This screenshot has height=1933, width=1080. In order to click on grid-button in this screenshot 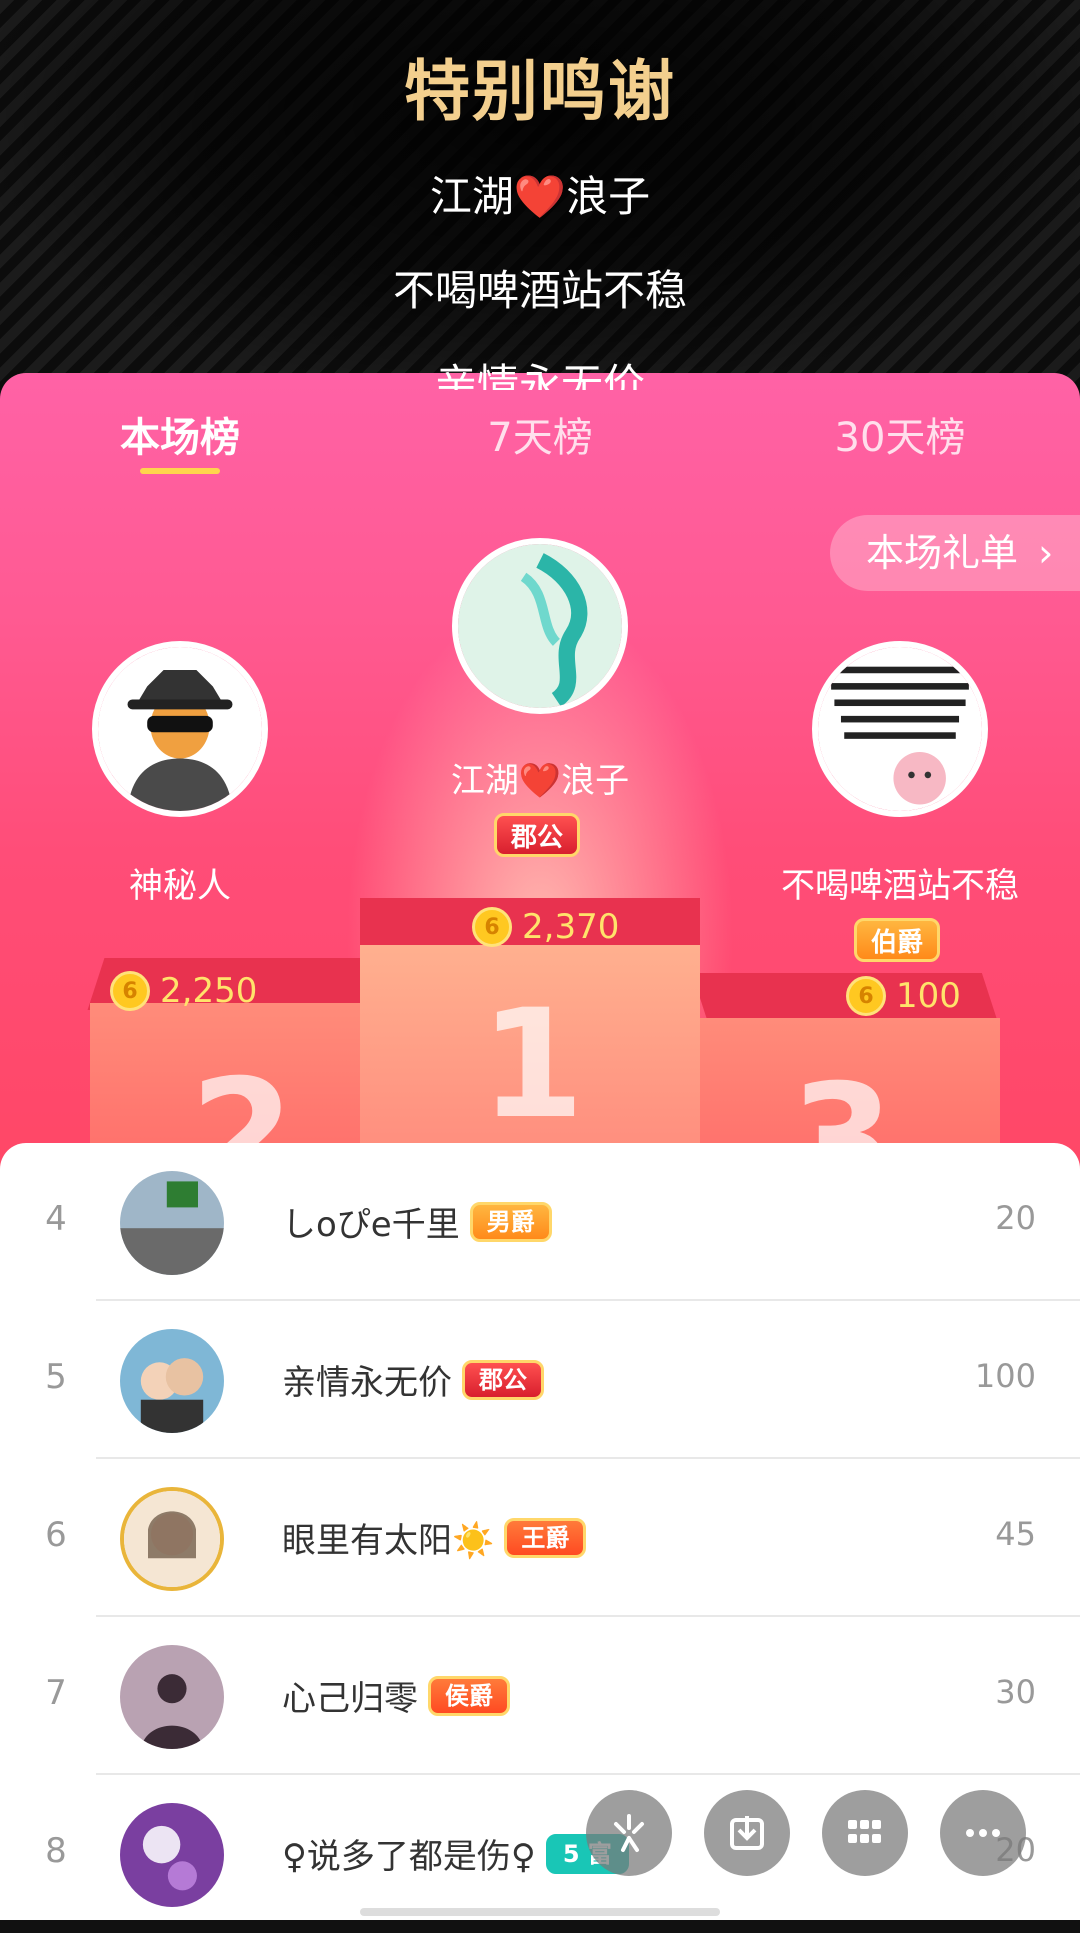, I will do `click(865, 1833)`.